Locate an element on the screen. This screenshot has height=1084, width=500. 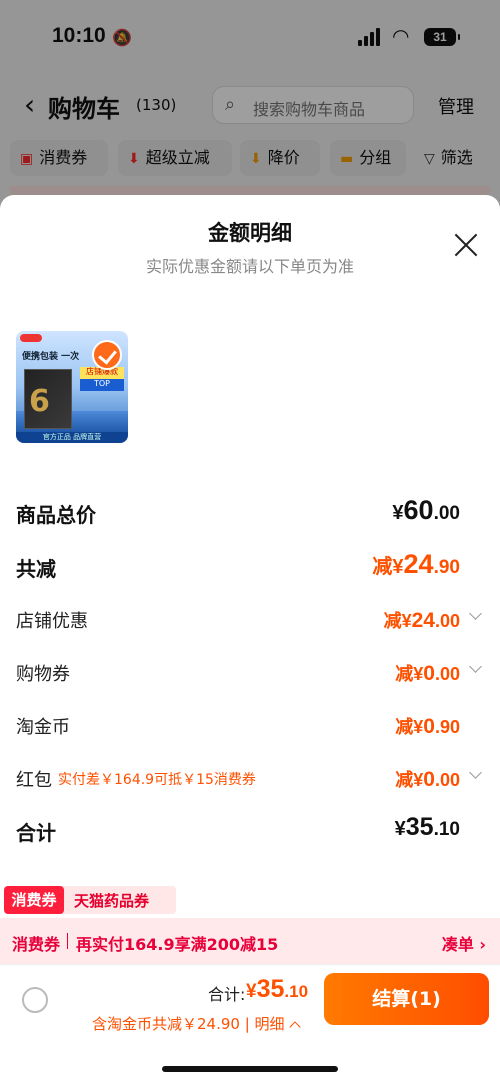
wifi-icon: ◠ is located at coordinates (401, 36).